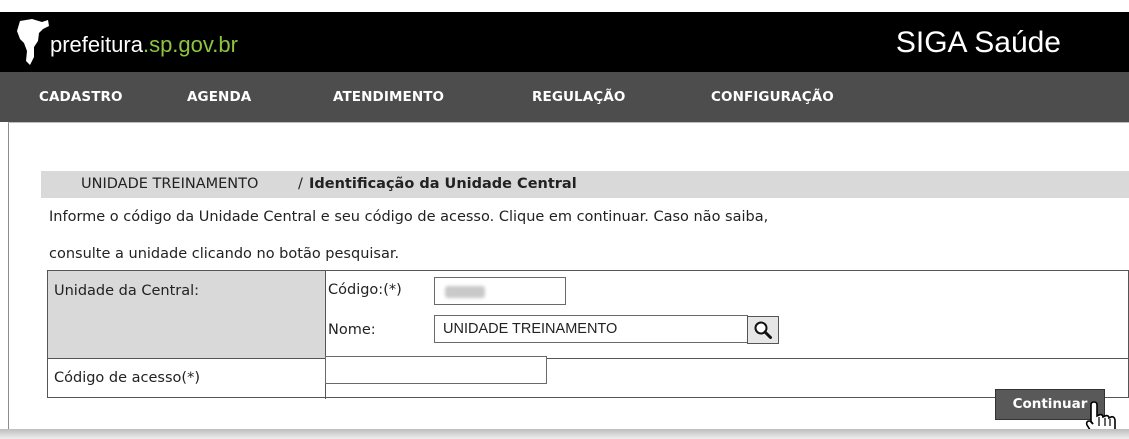  What do you see at coordinates (591, 329) in the screenshot?
I see `name-input: UNIDADE TREINAMENTO` at bounding box center [591, 329].